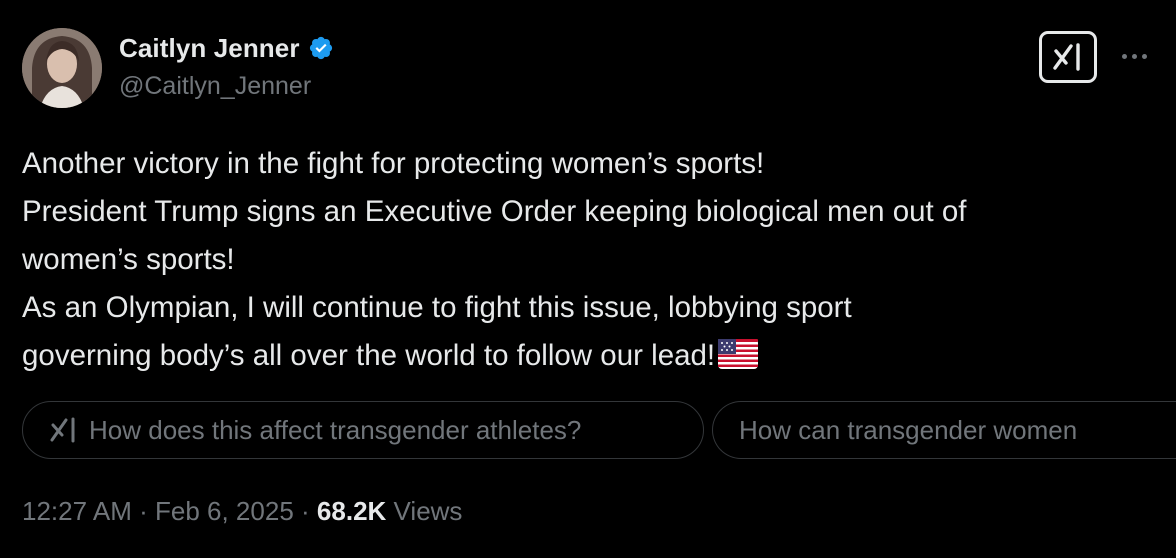  What do you see at coordinates (1134, 56) in the screenshot?
I see `more-options-button` at bounding box center [1134, 56].